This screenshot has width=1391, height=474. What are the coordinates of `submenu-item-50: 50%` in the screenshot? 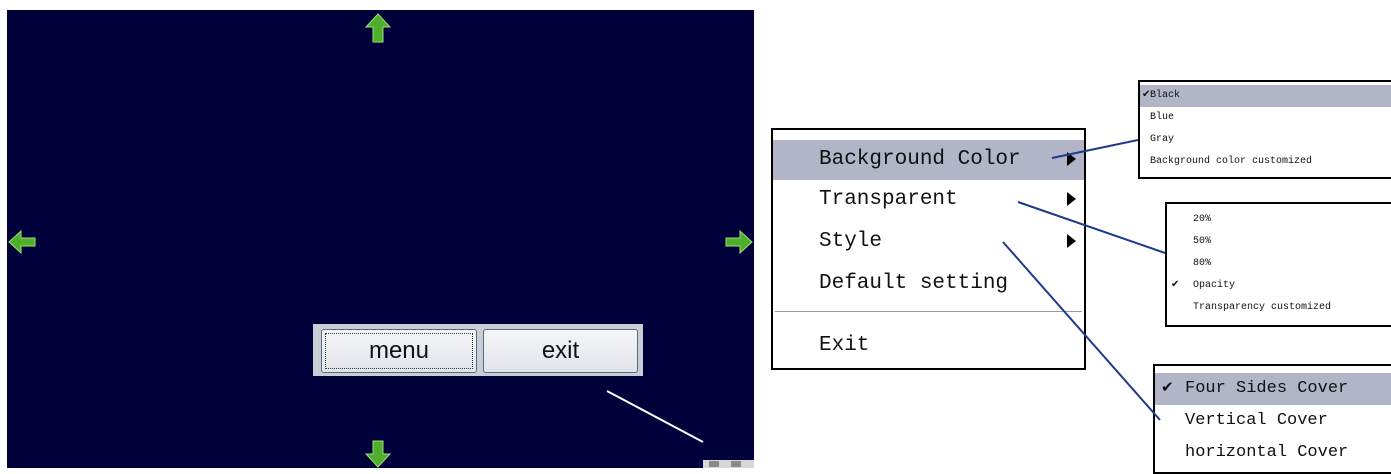 It's located at (1279, 242).